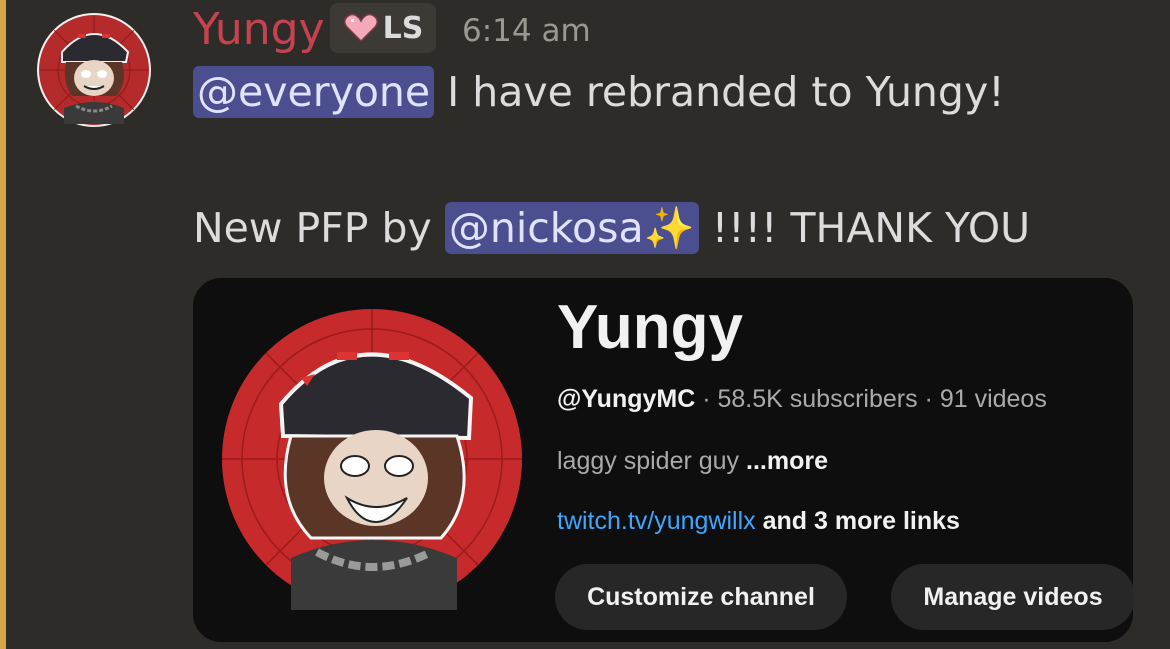  I want to click on mention-everyone: @everyone, so click(314, 92).